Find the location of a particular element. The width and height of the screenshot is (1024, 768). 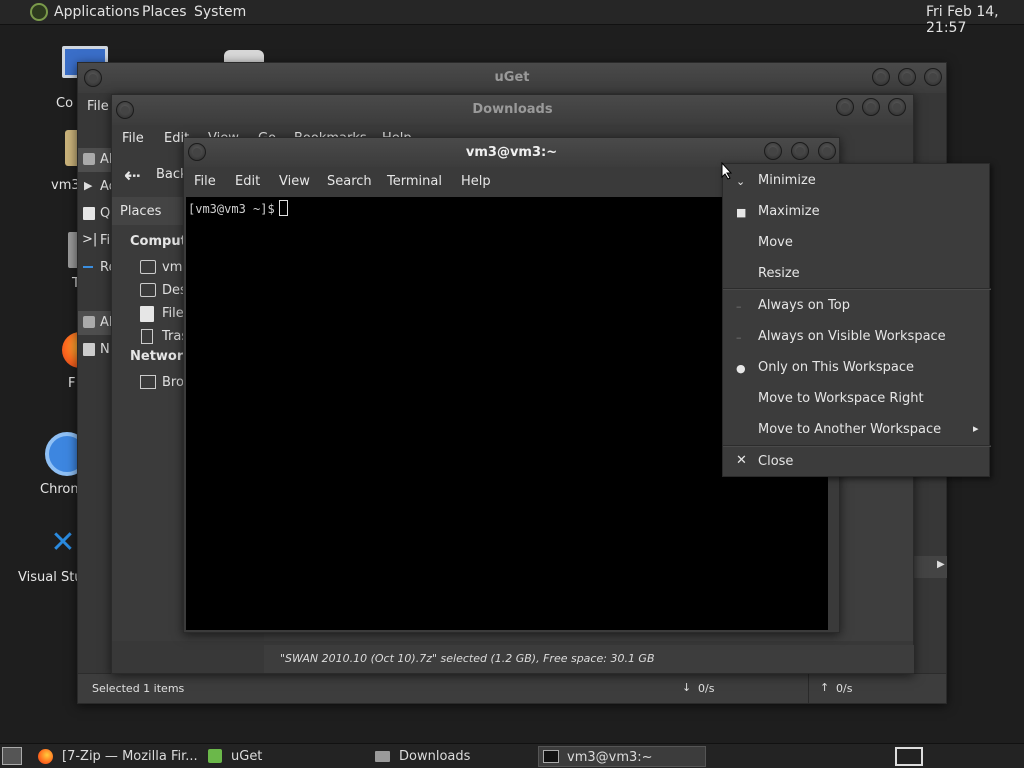

sidebar-item-label: Q is located at coordinates (105, 213).